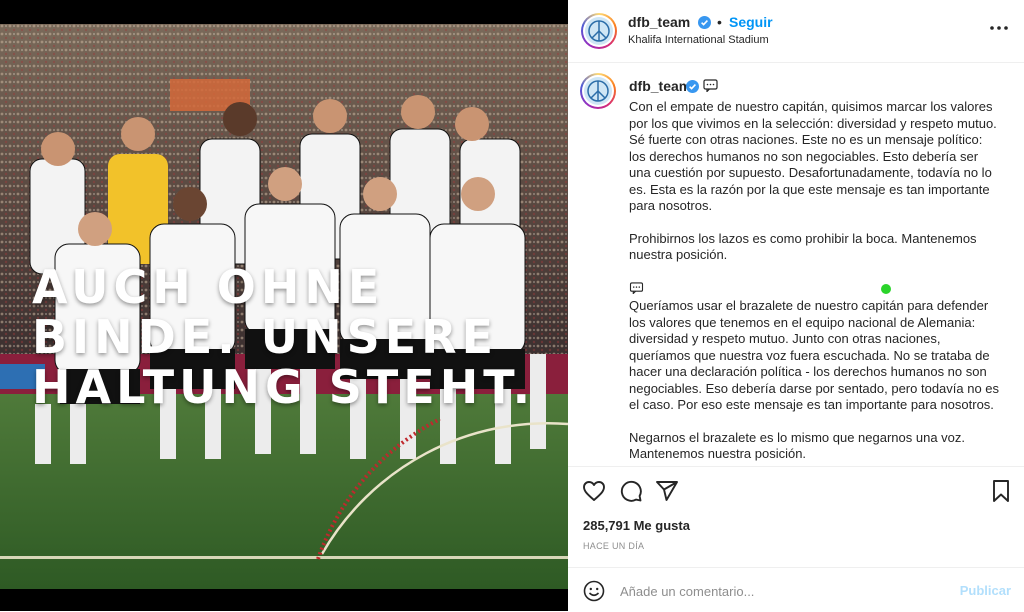  I want to click on post-actions: 285,791 Me gusta HACE UN DÍA, so click(796, 516).